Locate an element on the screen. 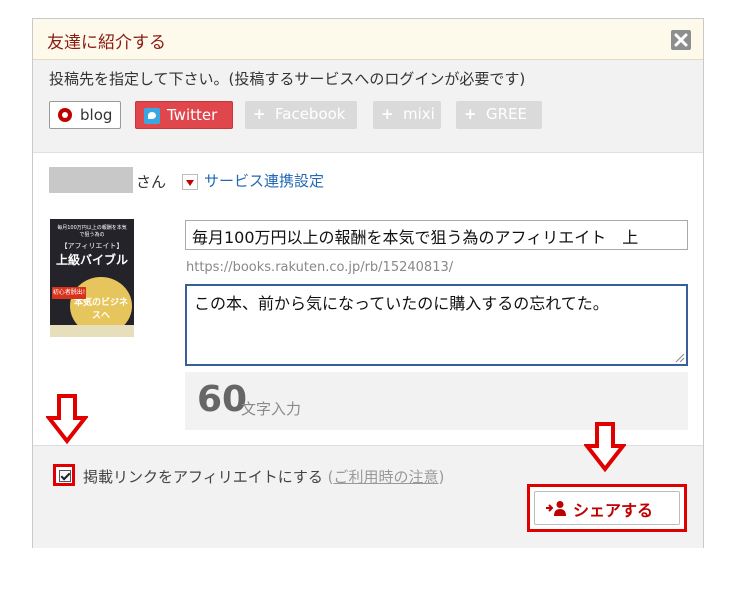 The image size is (742, 599). twitter-bird-icon is located at coordinates (152, 116).